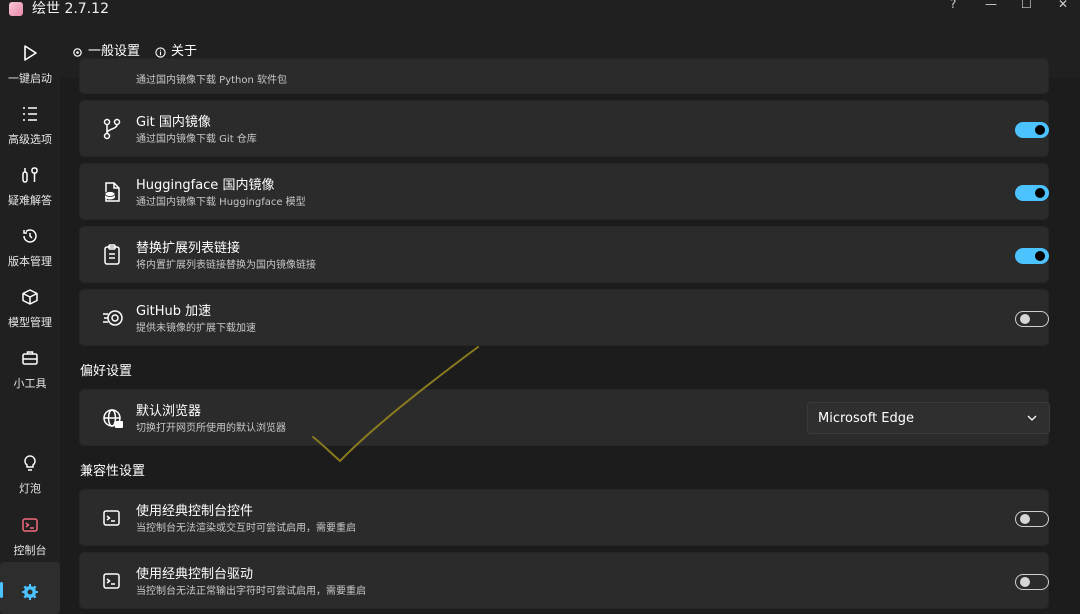 Image resolution: width=1080 pixels, height=614 pixels. I want to click on select-value: Microsoft Edge, so click(866, 418).